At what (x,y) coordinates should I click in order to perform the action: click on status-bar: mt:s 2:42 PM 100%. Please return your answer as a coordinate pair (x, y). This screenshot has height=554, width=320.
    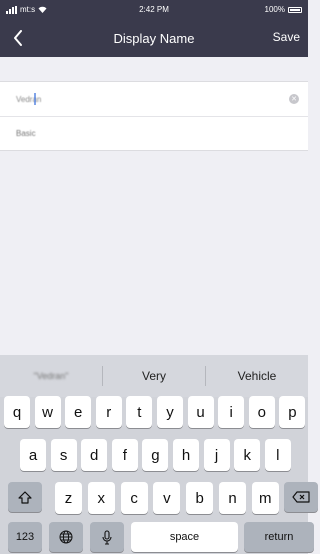
    Looking at the image, I should click on (154, 10).